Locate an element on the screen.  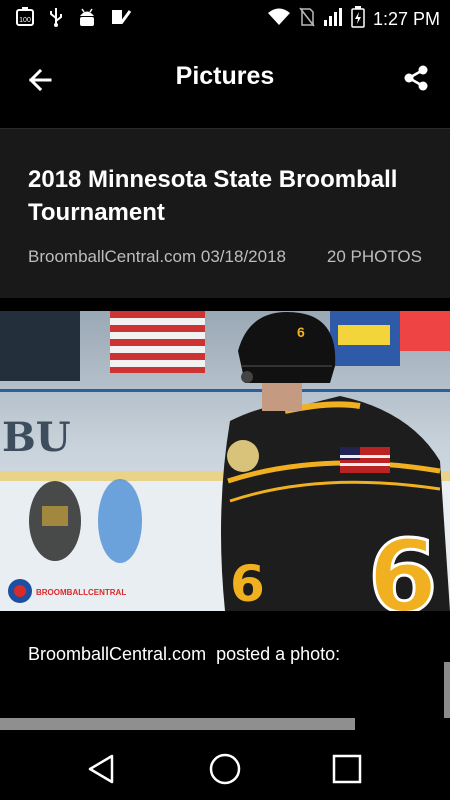
svg-text: BROOMBALLCENTRAL is located at coordinates (81, 592).